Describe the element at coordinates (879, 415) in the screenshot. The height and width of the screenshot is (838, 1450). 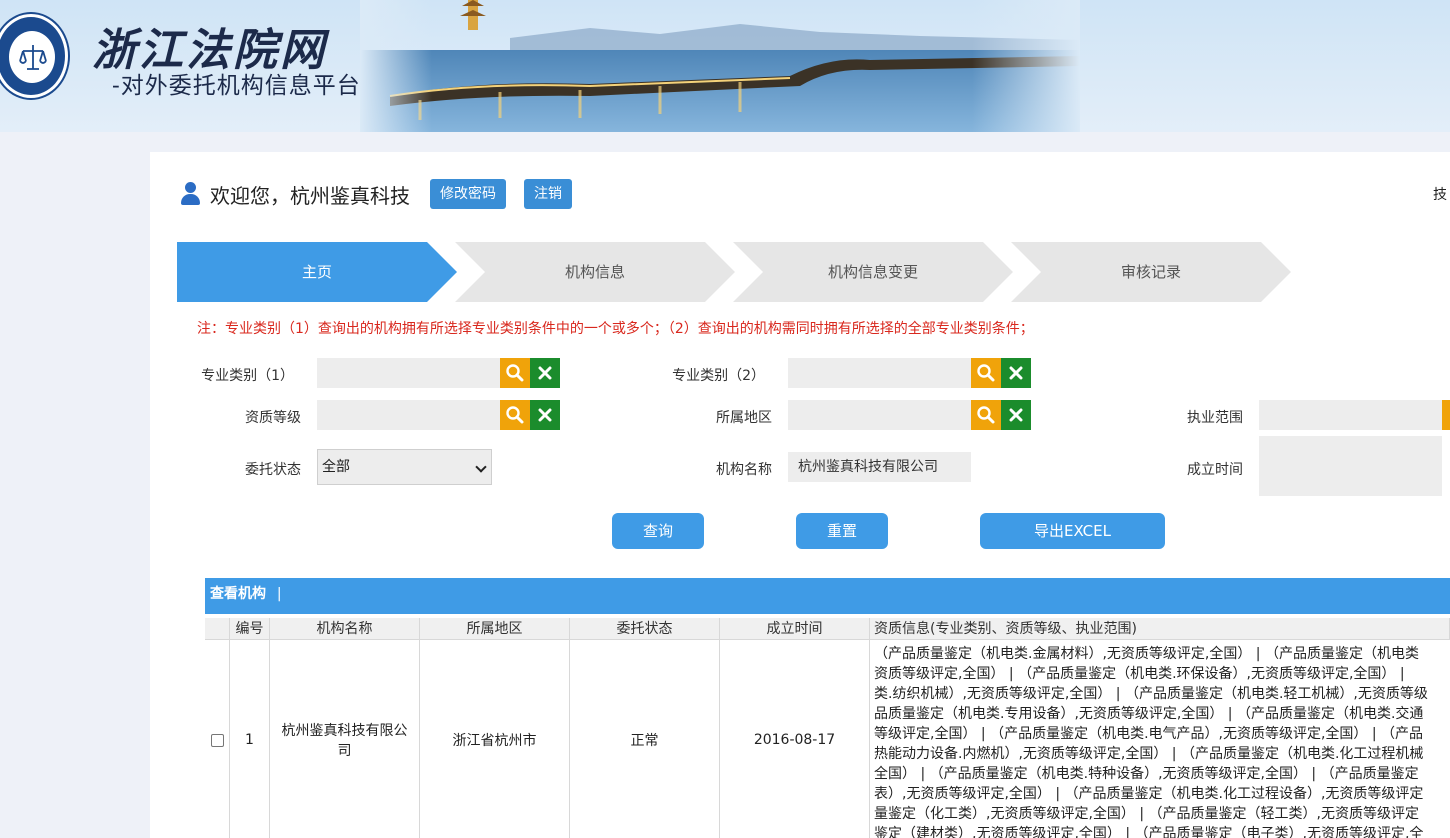
I see `region-field` at that location.